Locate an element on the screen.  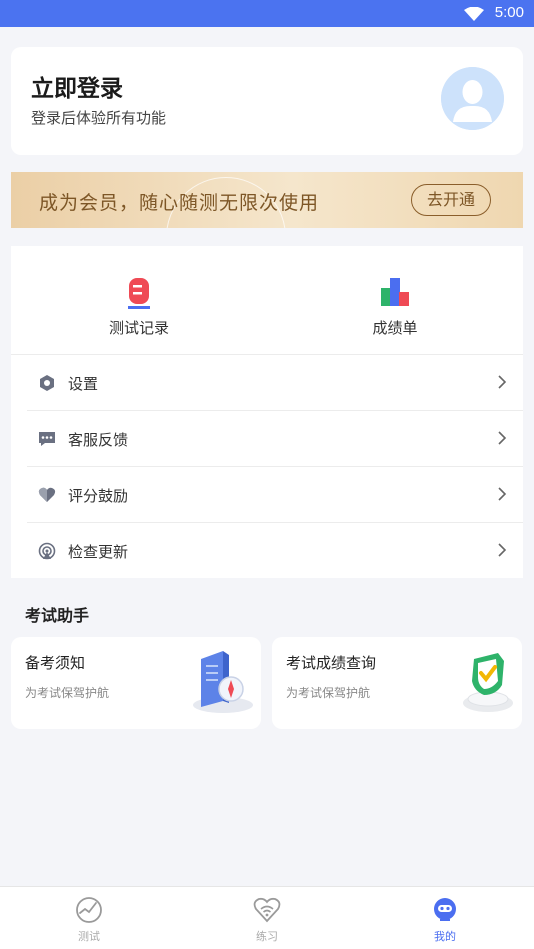
avatar is located at coordinates (472, 98).